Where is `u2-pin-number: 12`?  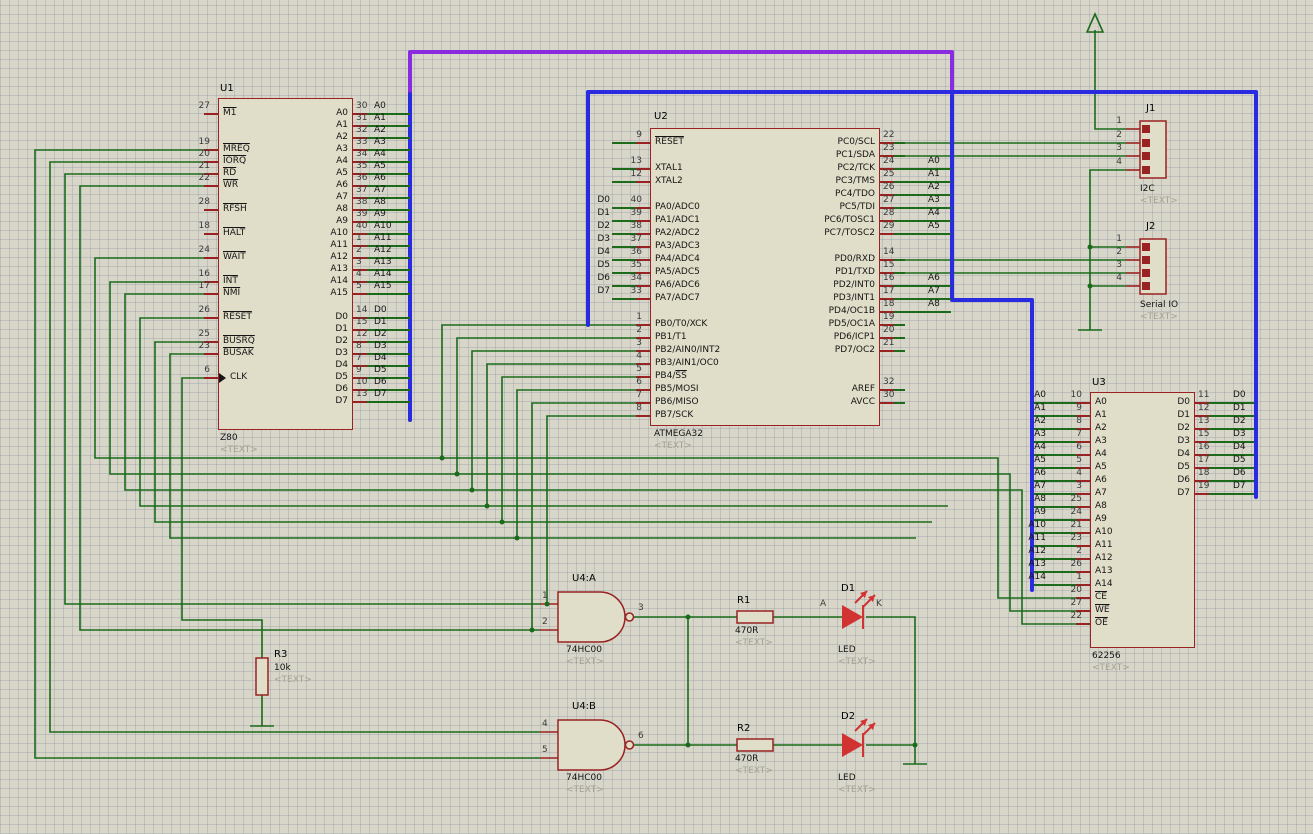
u2-pin-number: 12 is located at coordinates (636, 174).